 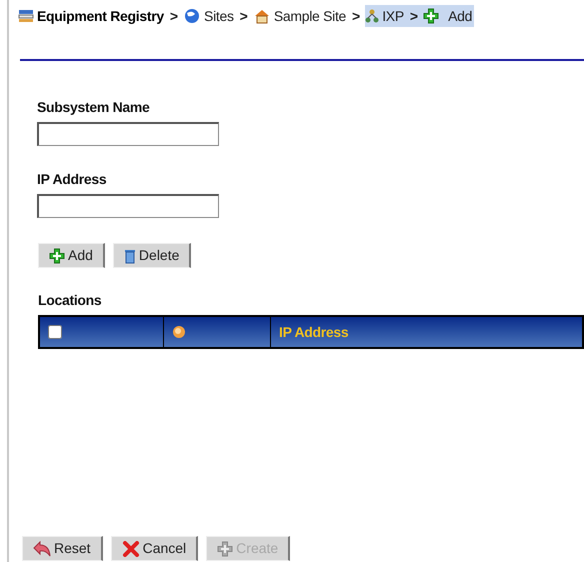 What do you see at coordinates (70, 300) in the screenshot?
I see `section-title: Locations` at bounding box center [70, 300].